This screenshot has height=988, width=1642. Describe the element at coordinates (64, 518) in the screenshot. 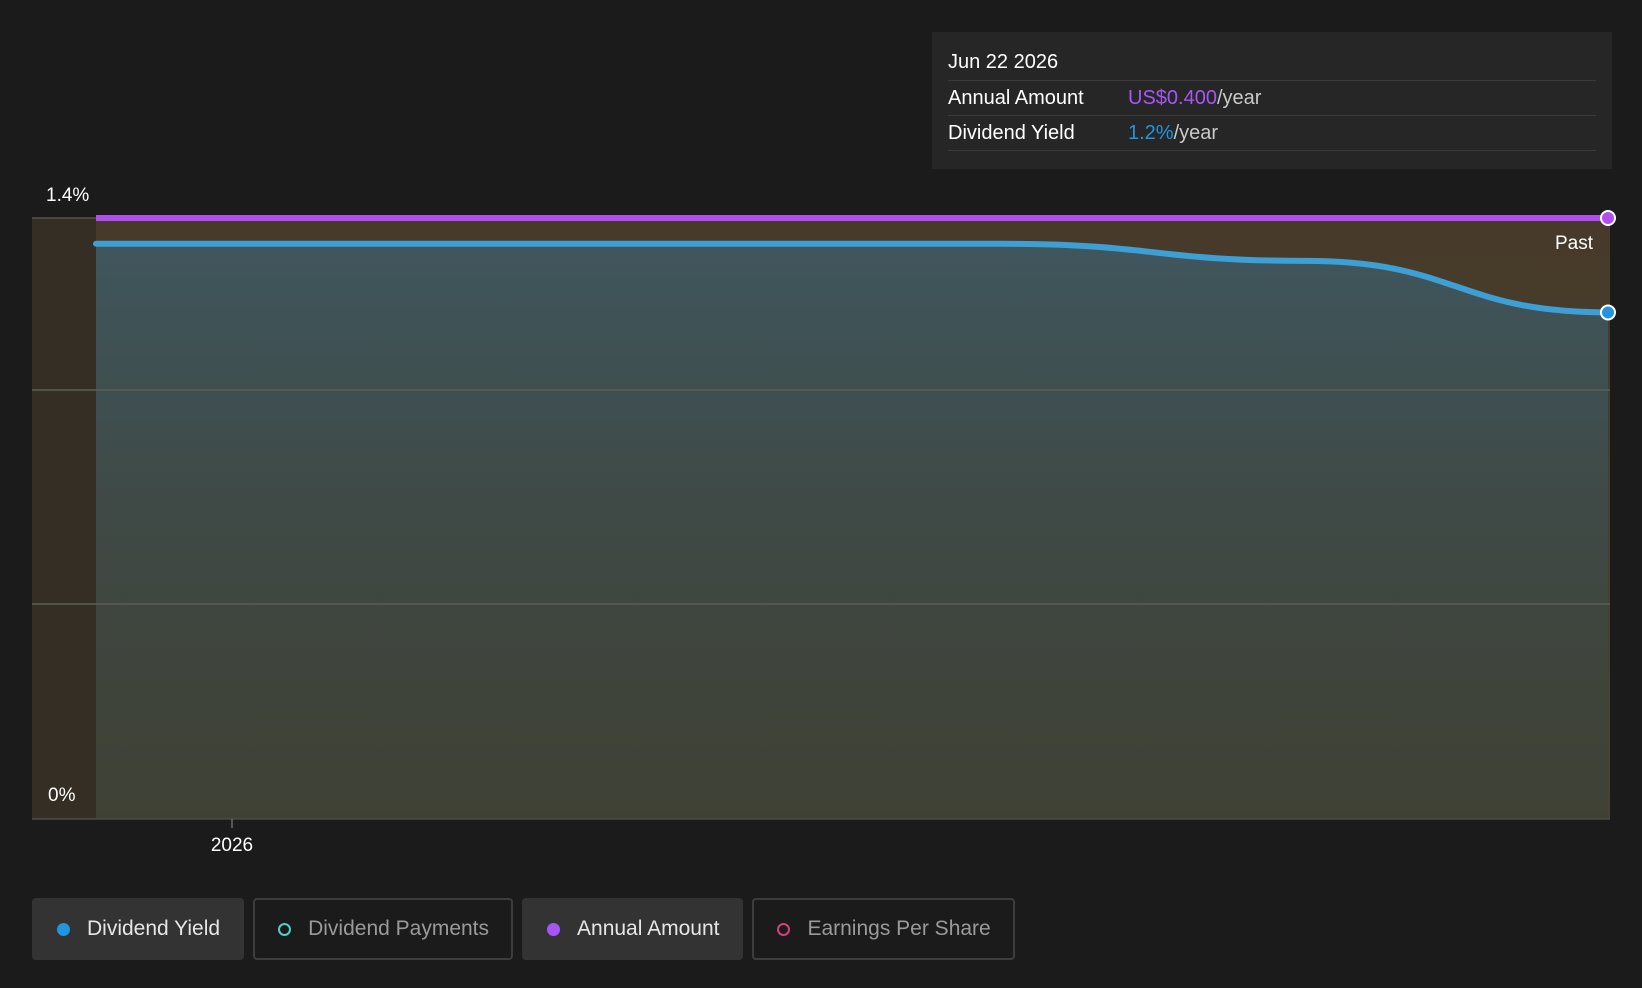

I see `chart-background-left` at that location.